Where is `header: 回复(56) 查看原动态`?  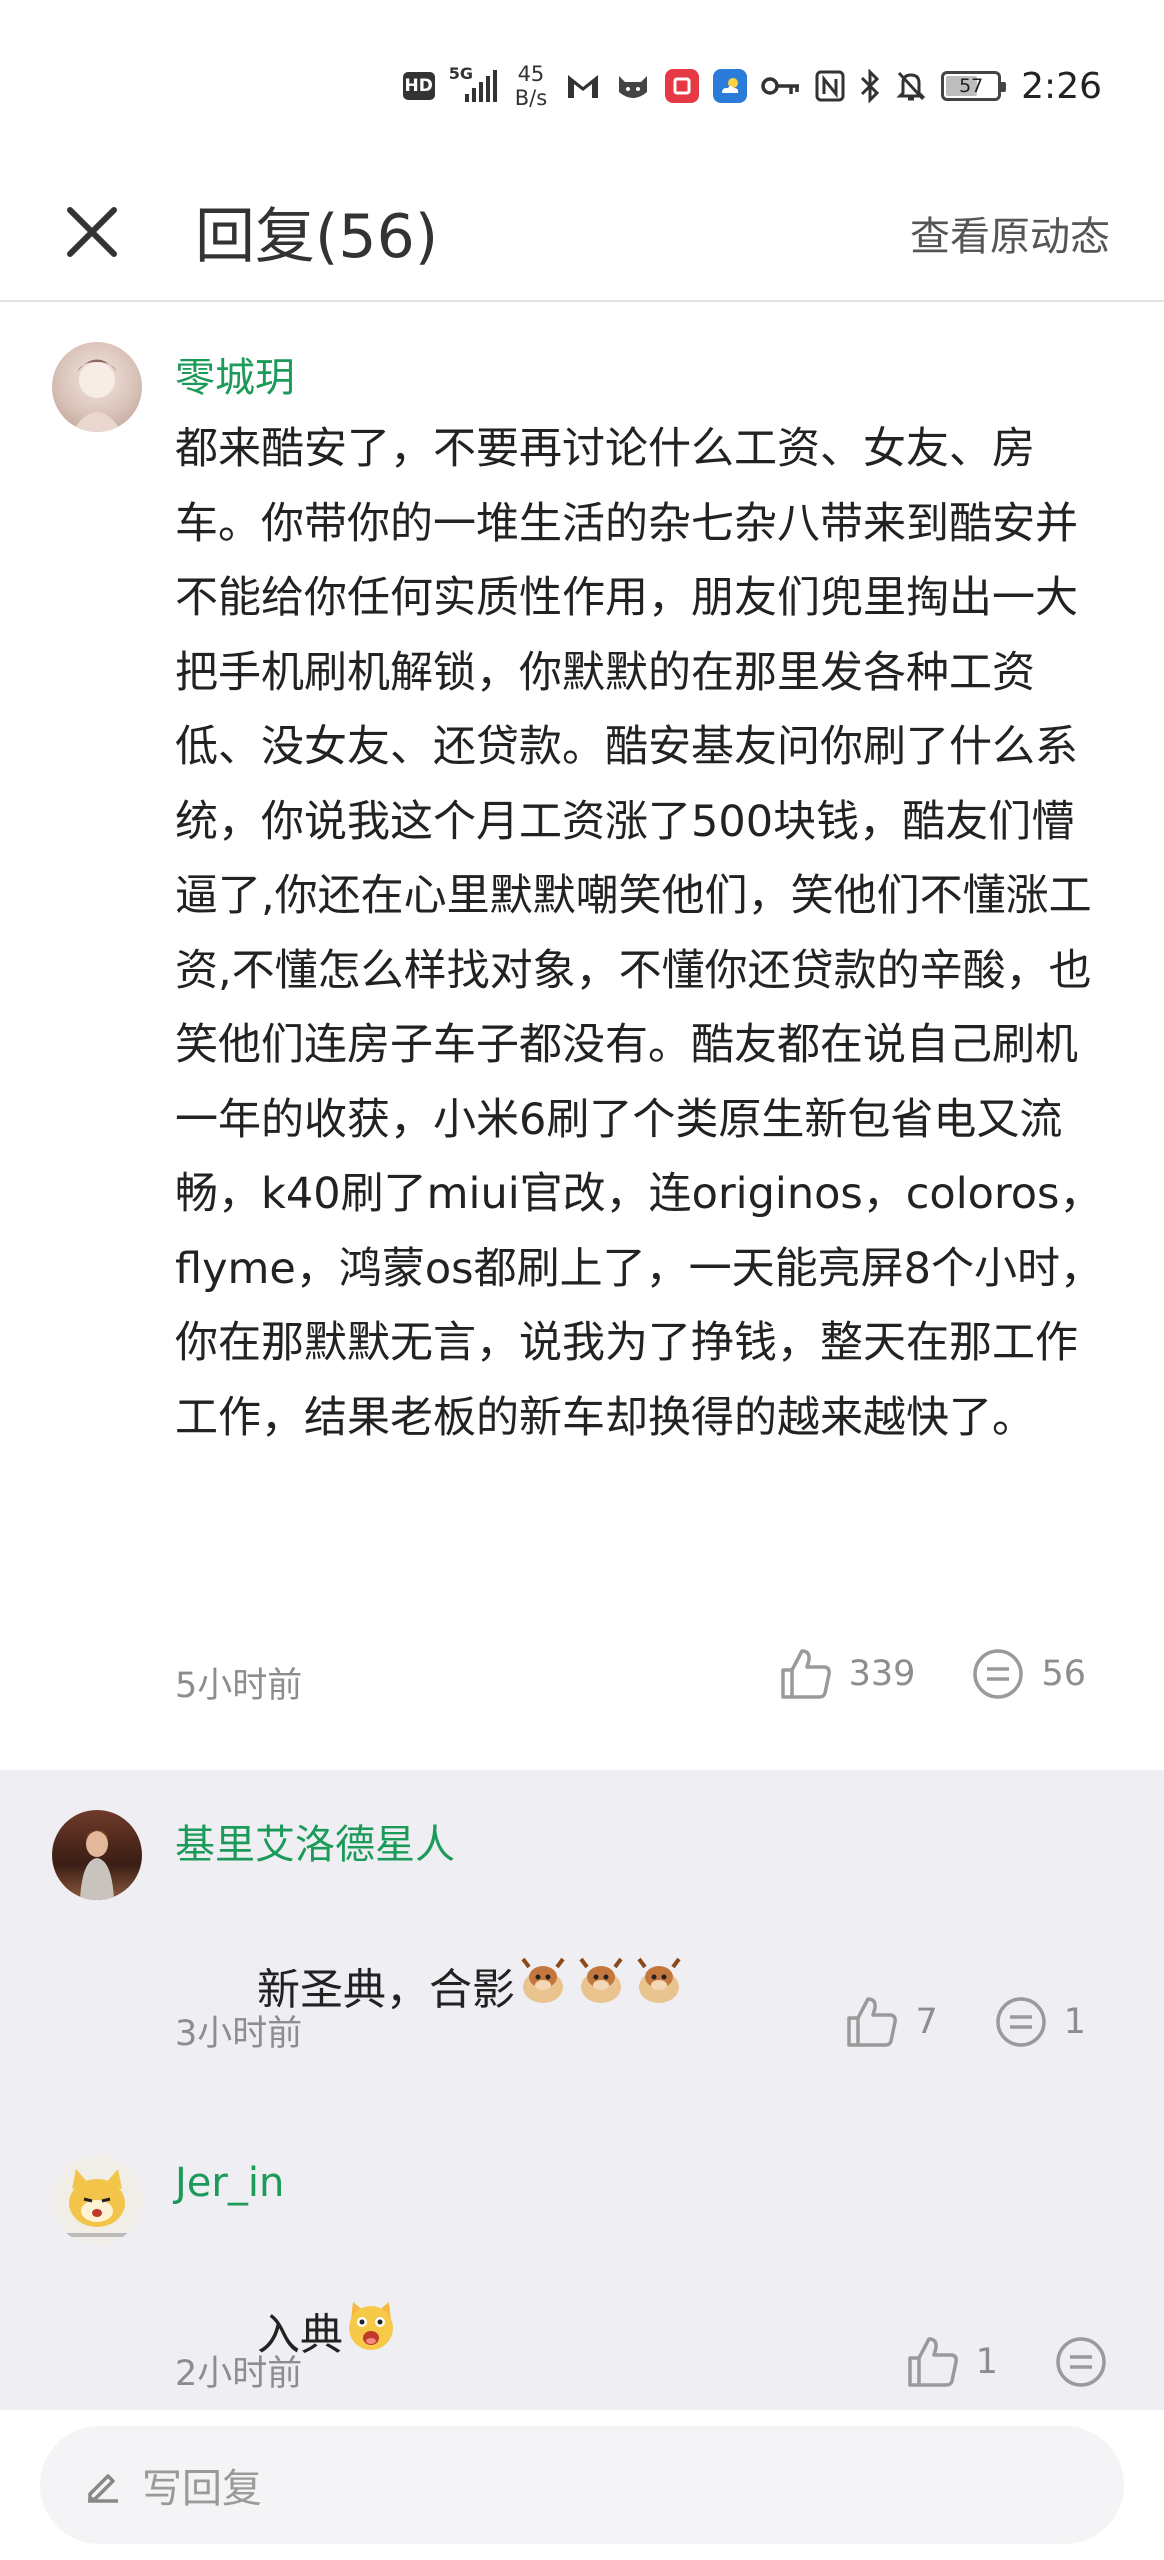
header: 回复(56) 查看原动态 is located at coordinates (582, 236).